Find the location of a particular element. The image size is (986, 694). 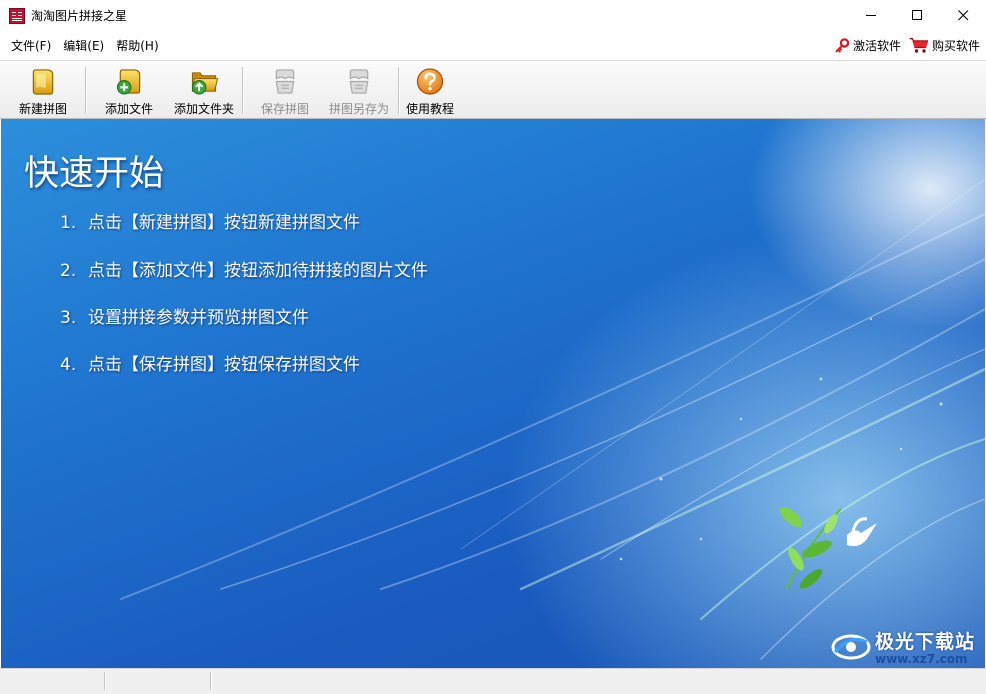

key-icon is located at coordinates (842, 45).